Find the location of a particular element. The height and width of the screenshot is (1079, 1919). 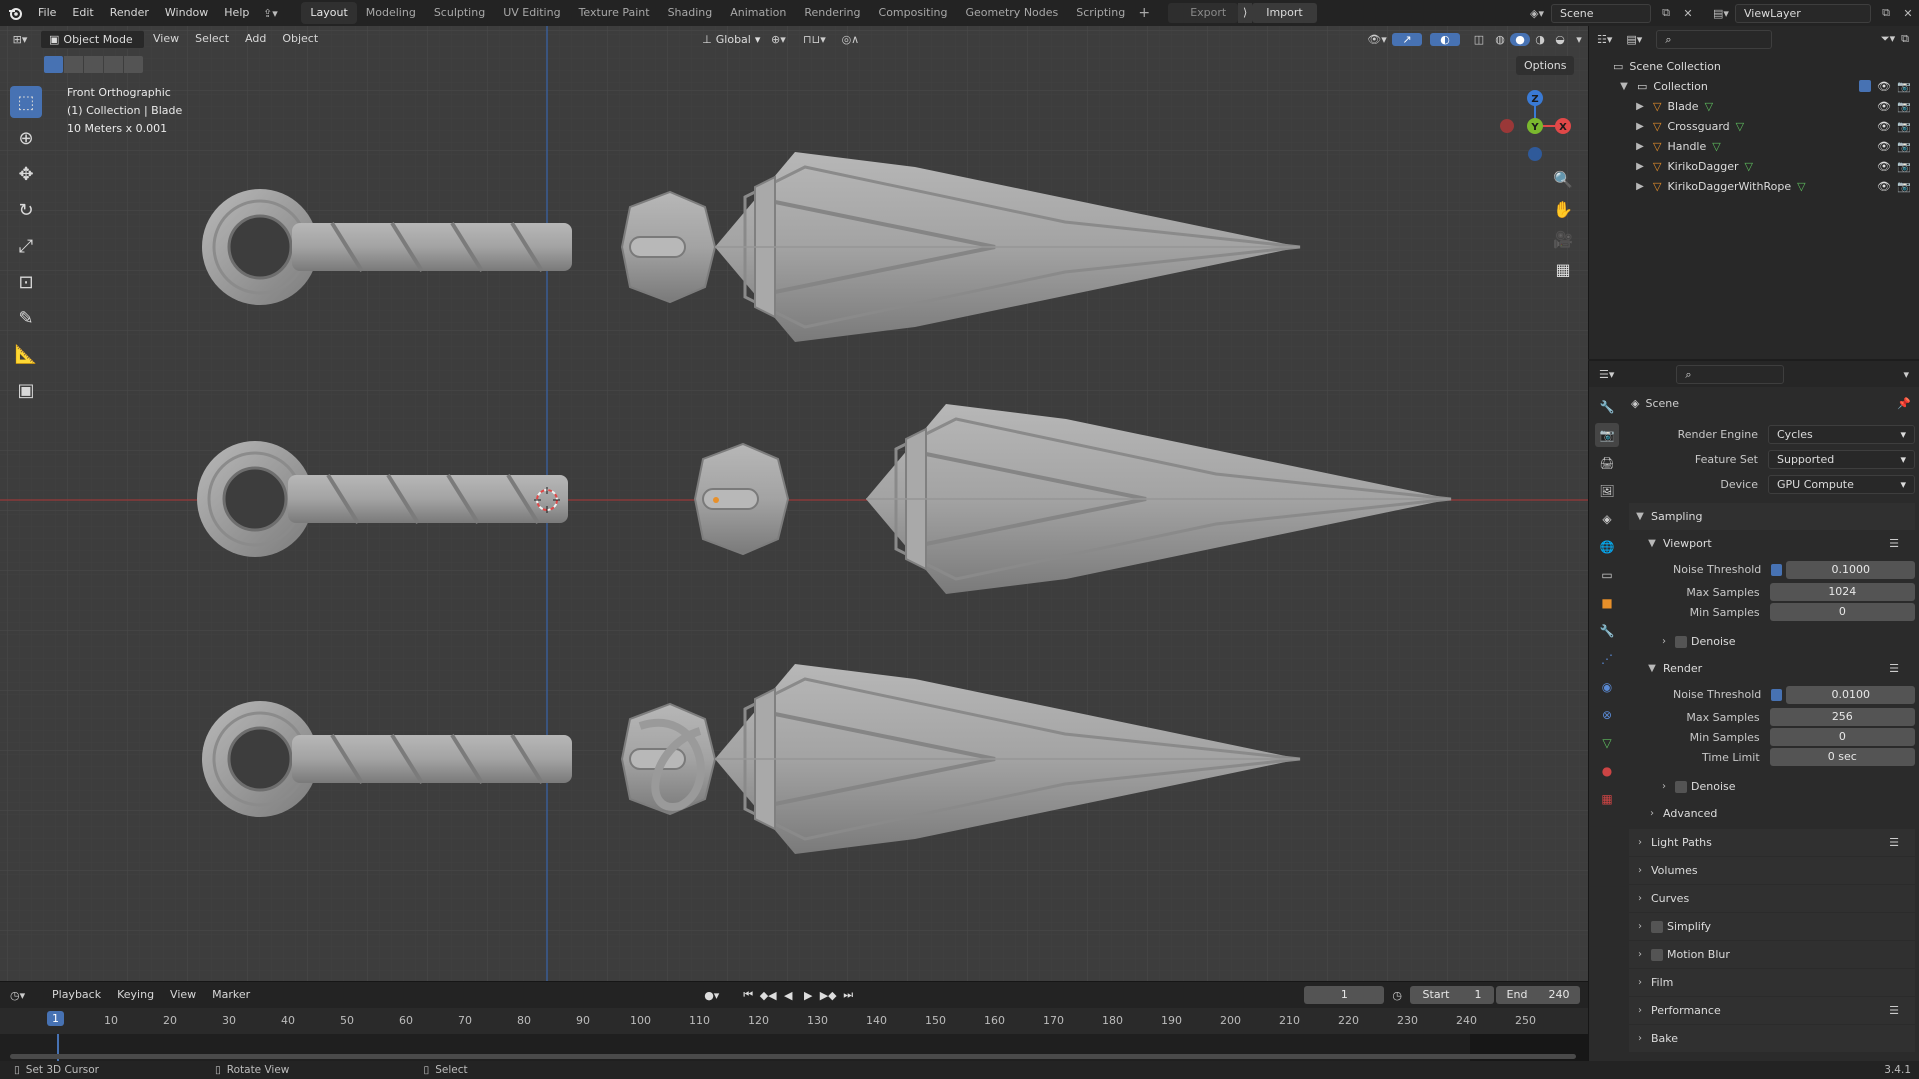

material-tab-icon: ● is located at coordinates (1607, 771).